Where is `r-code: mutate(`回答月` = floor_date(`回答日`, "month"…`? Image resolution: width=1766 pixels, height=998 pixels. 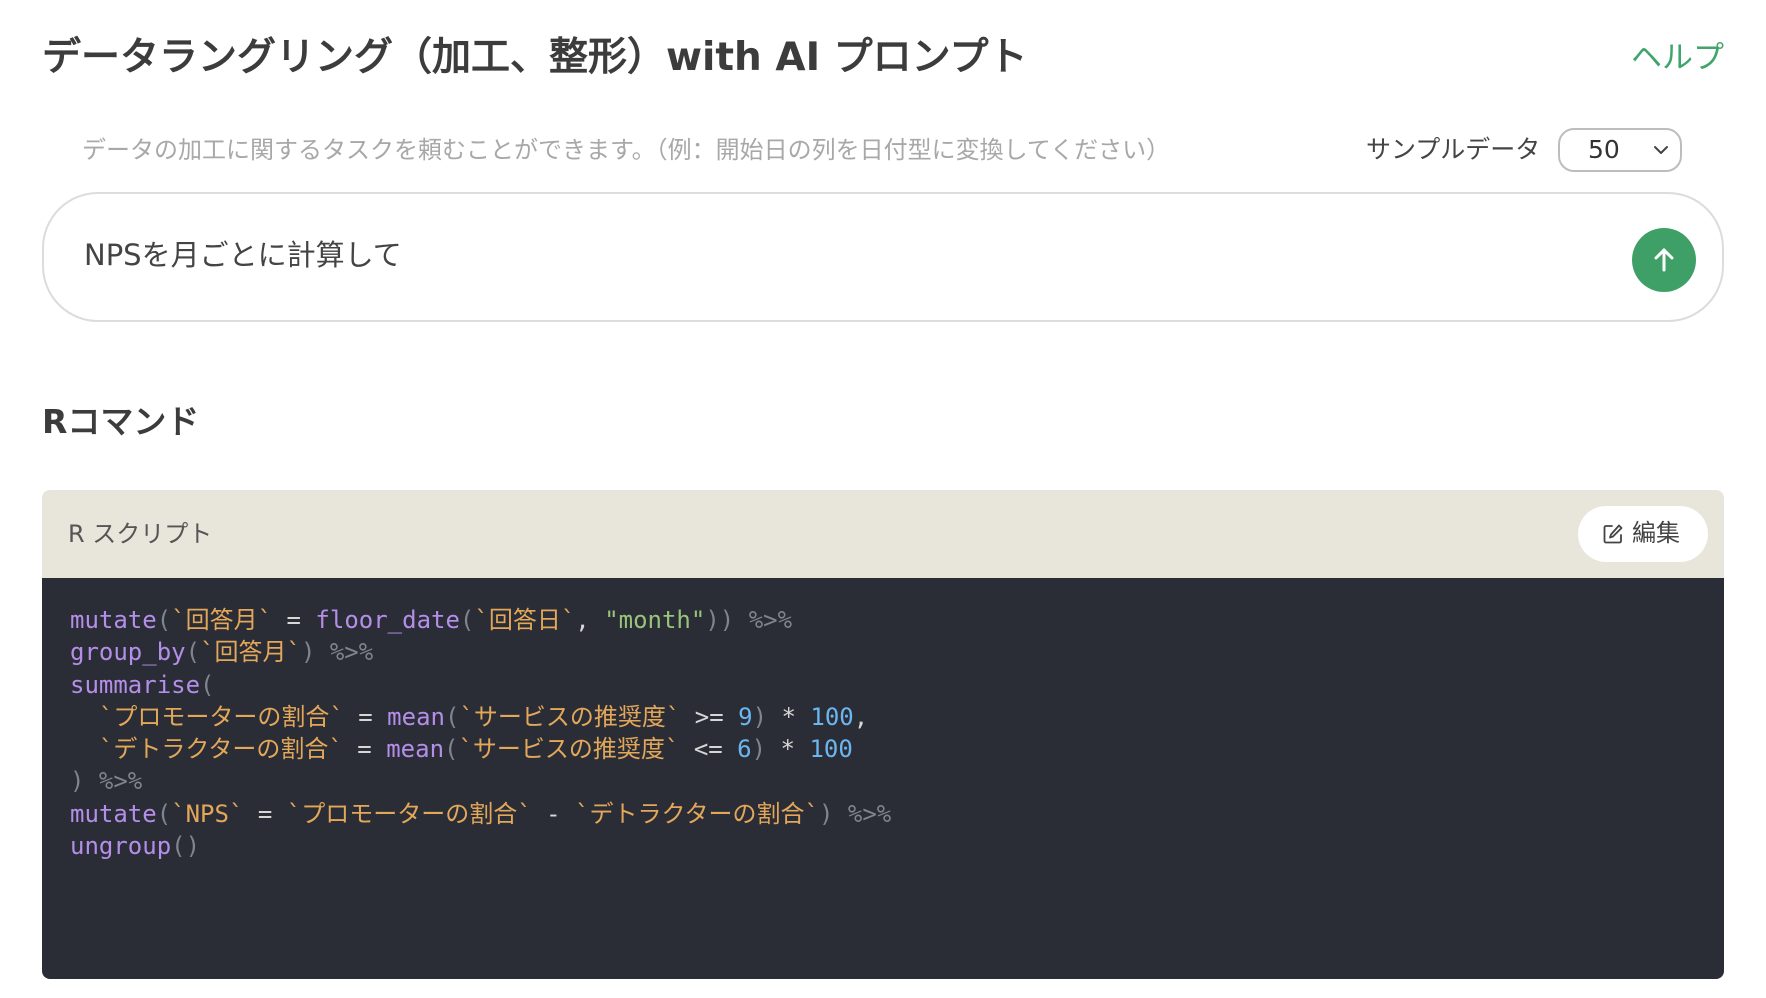
r-code: mutate(`回答月` = floor_date(`回答日`, "month"… is located at coordinates (480, 733).